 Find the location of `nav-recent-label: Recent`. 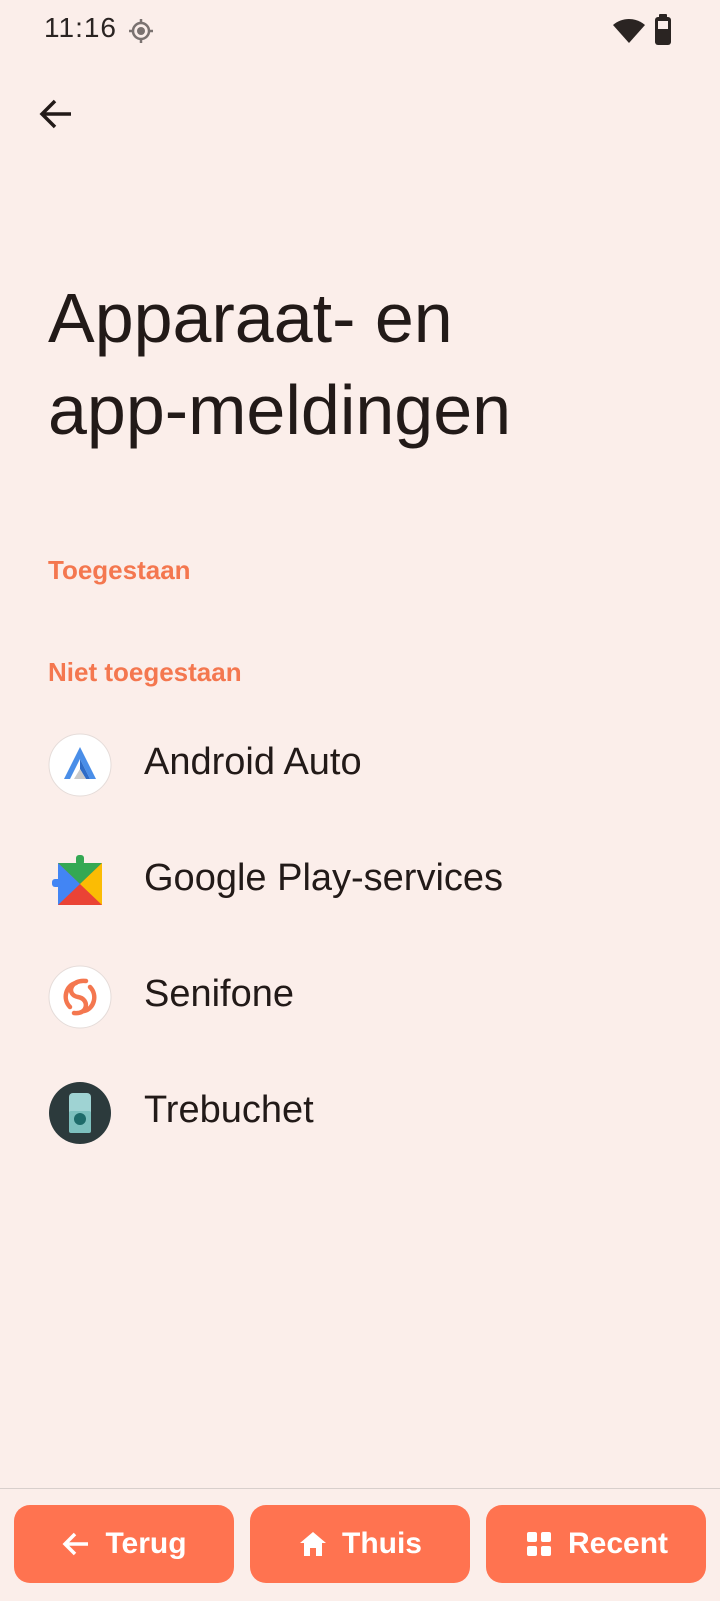

nav-recent-label: Recent is located at coordinates (618, 1543).